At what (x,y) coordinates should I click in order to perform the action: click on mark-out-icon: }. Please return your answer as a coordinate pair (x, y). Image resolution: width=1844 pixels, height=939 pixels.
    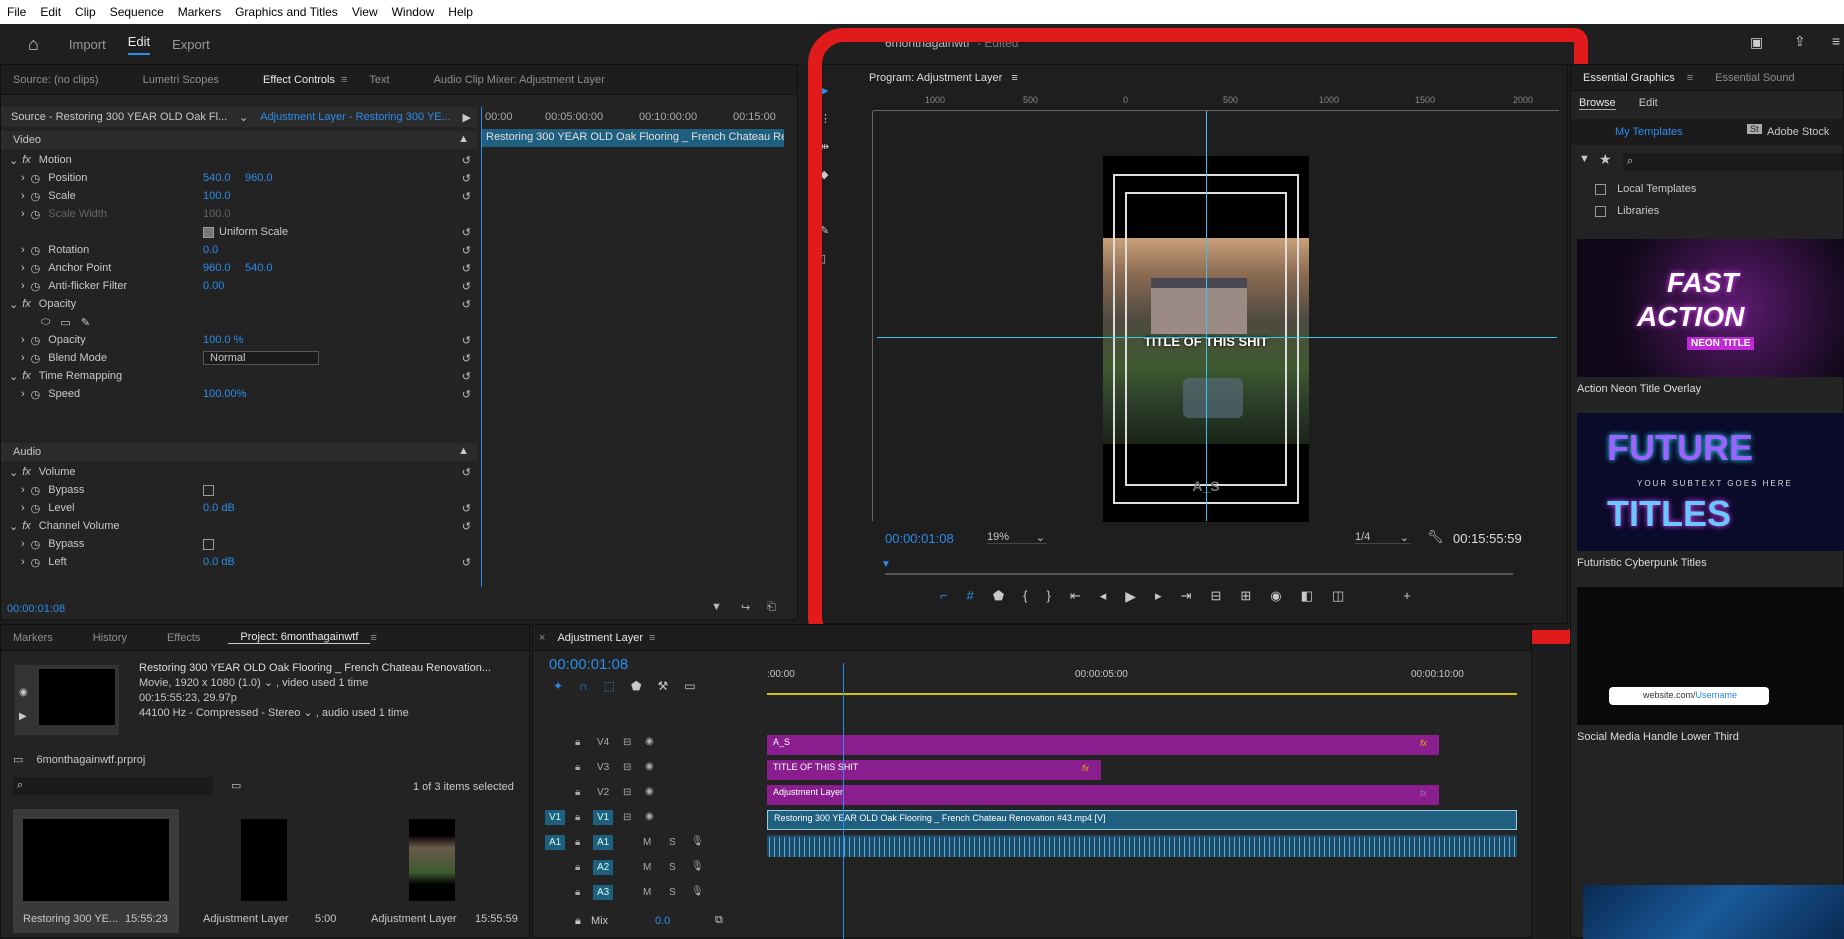
    Looking at the image, I should click on (1048, 599).